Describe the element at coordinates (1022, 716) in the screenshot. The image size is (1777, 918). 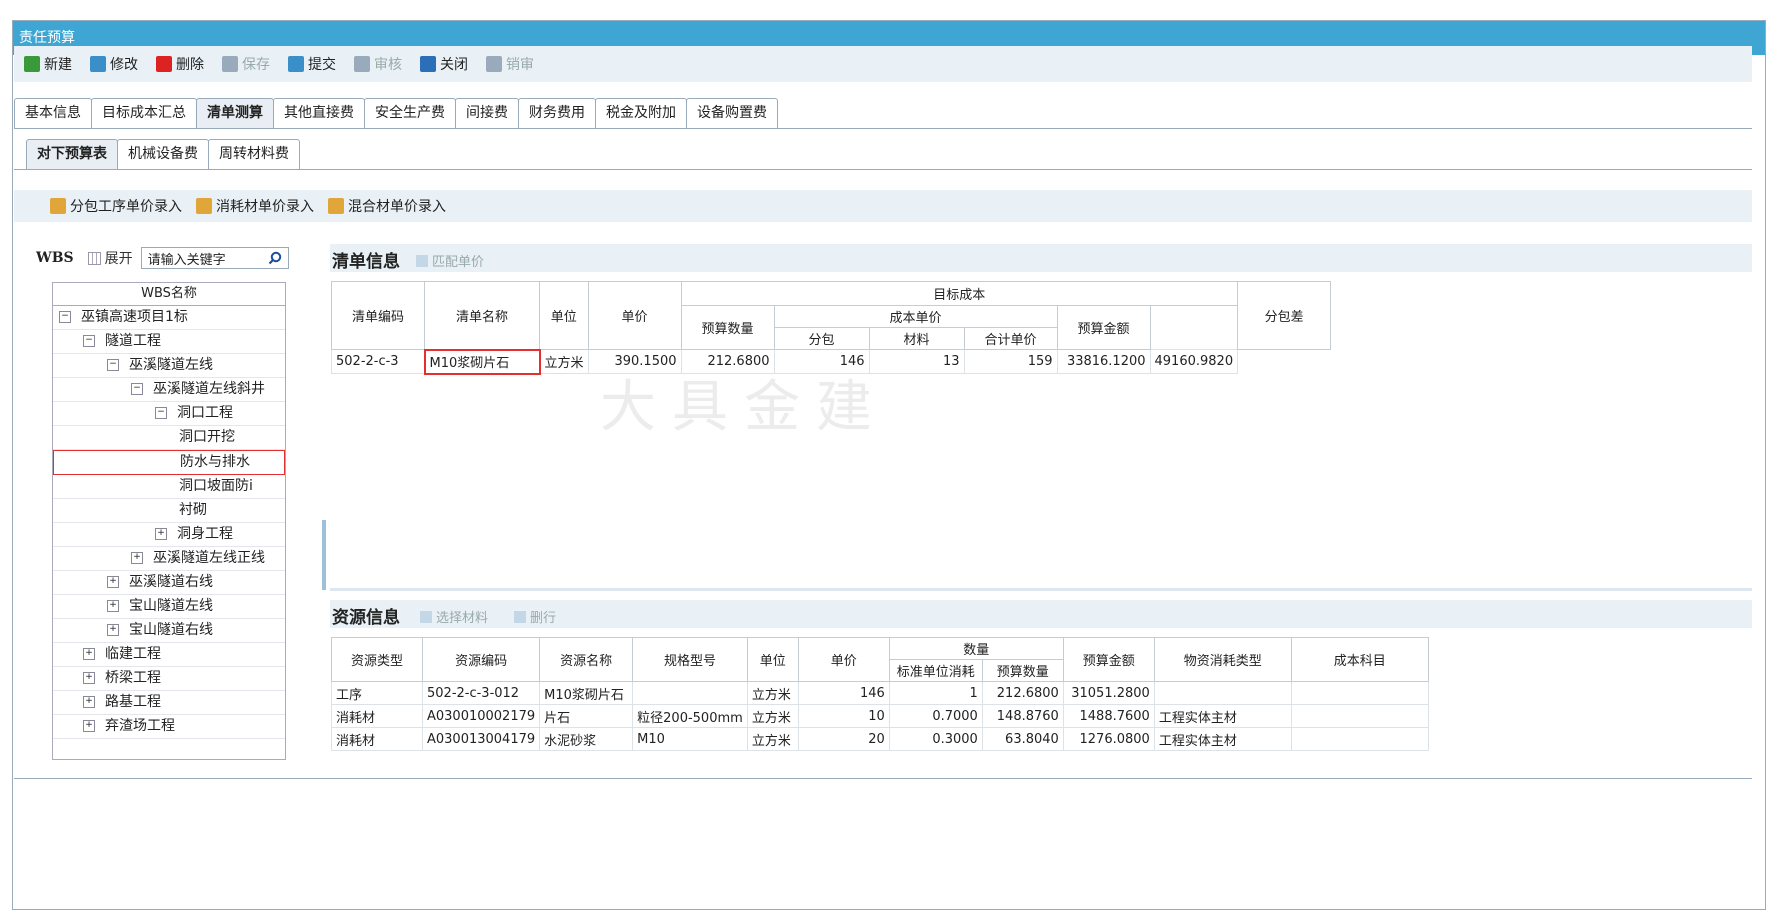
I see `resource-cell-qty: 148.8760` at that location.